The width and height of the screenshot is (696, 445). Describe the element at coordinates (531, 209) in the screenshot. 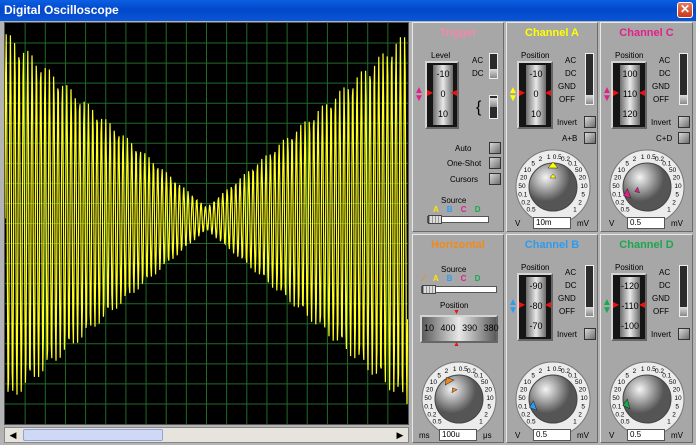

I see `channel-a-dial-tick-label: 0.5` at that location.